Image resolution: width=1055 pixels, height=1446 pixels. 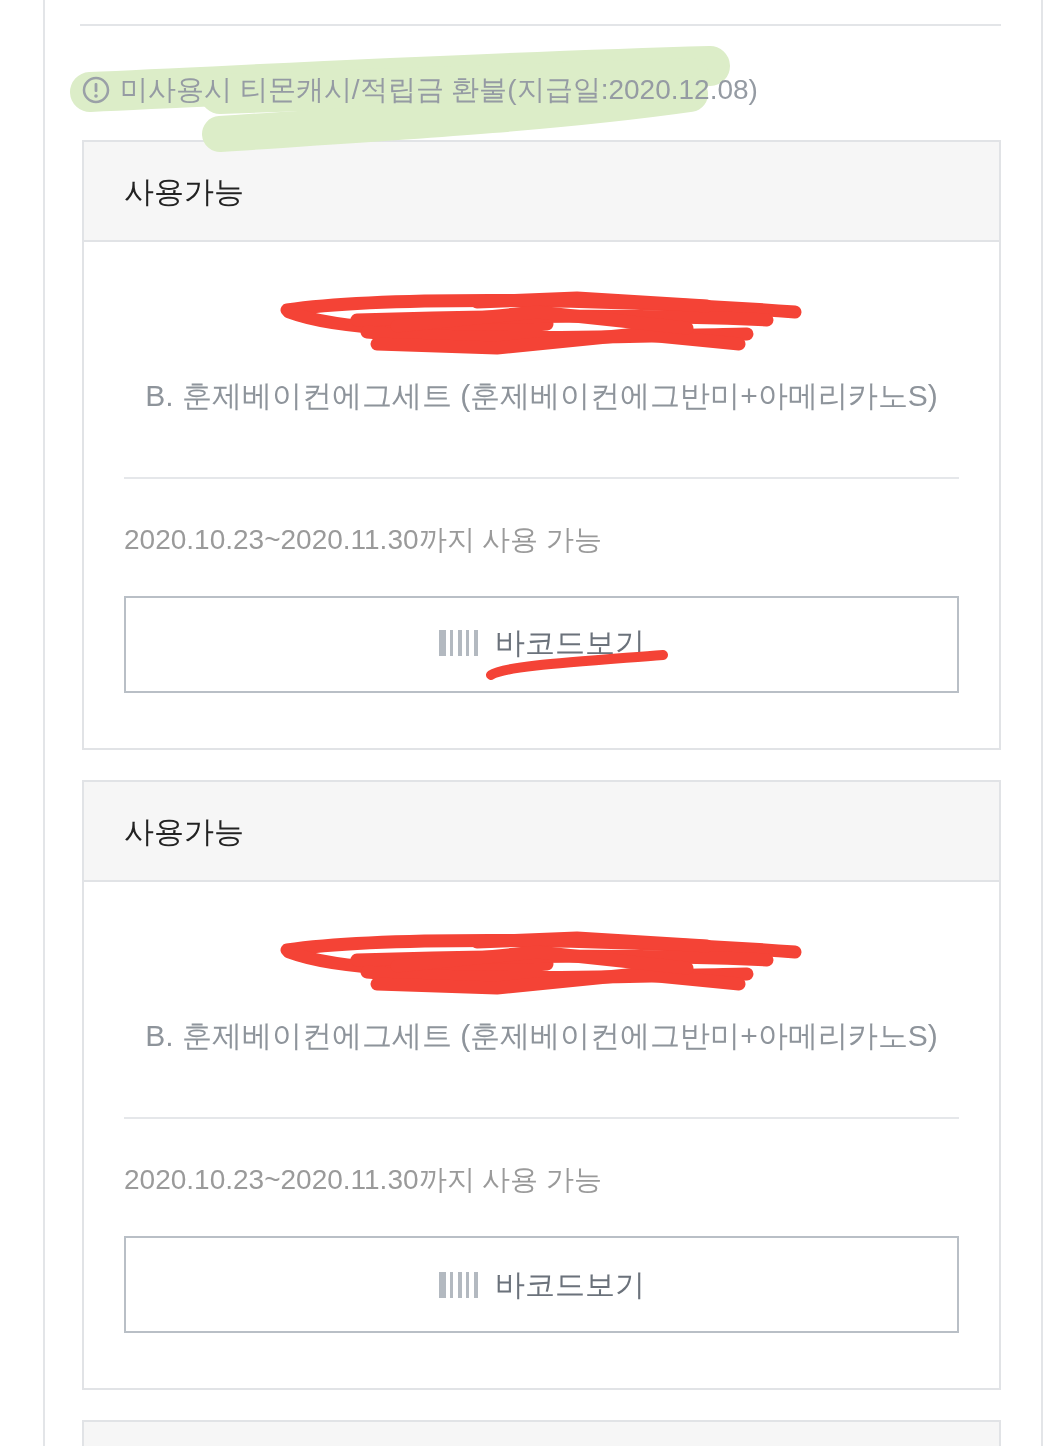 What do you see at coordinates (96, 90) in the screenshot?
I see `info-icon` at bounding box center [96, 90].